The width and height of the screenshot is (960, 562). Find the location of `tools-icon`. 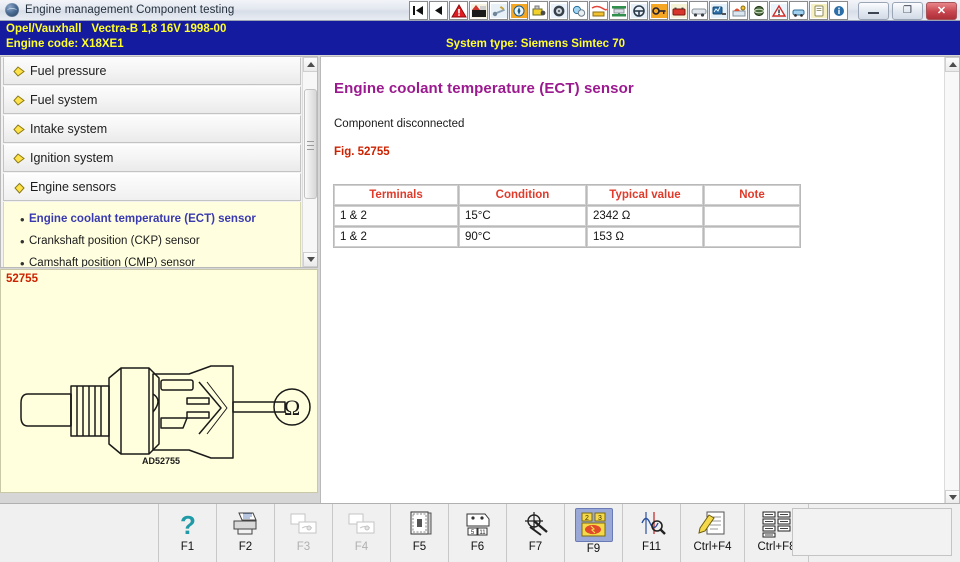

tools-icon is located at coordinates (498, 10).